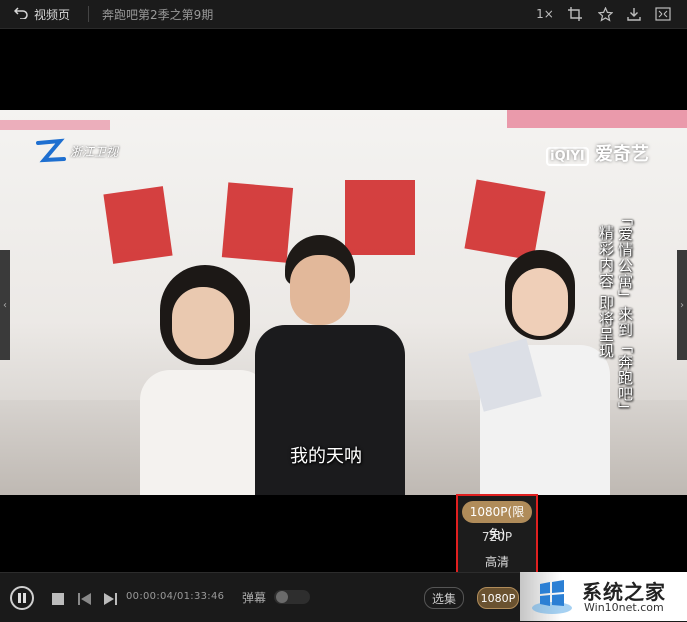  Describe the element at coordinates (539, 372) in the screenshot. I see `person-right` at that location.